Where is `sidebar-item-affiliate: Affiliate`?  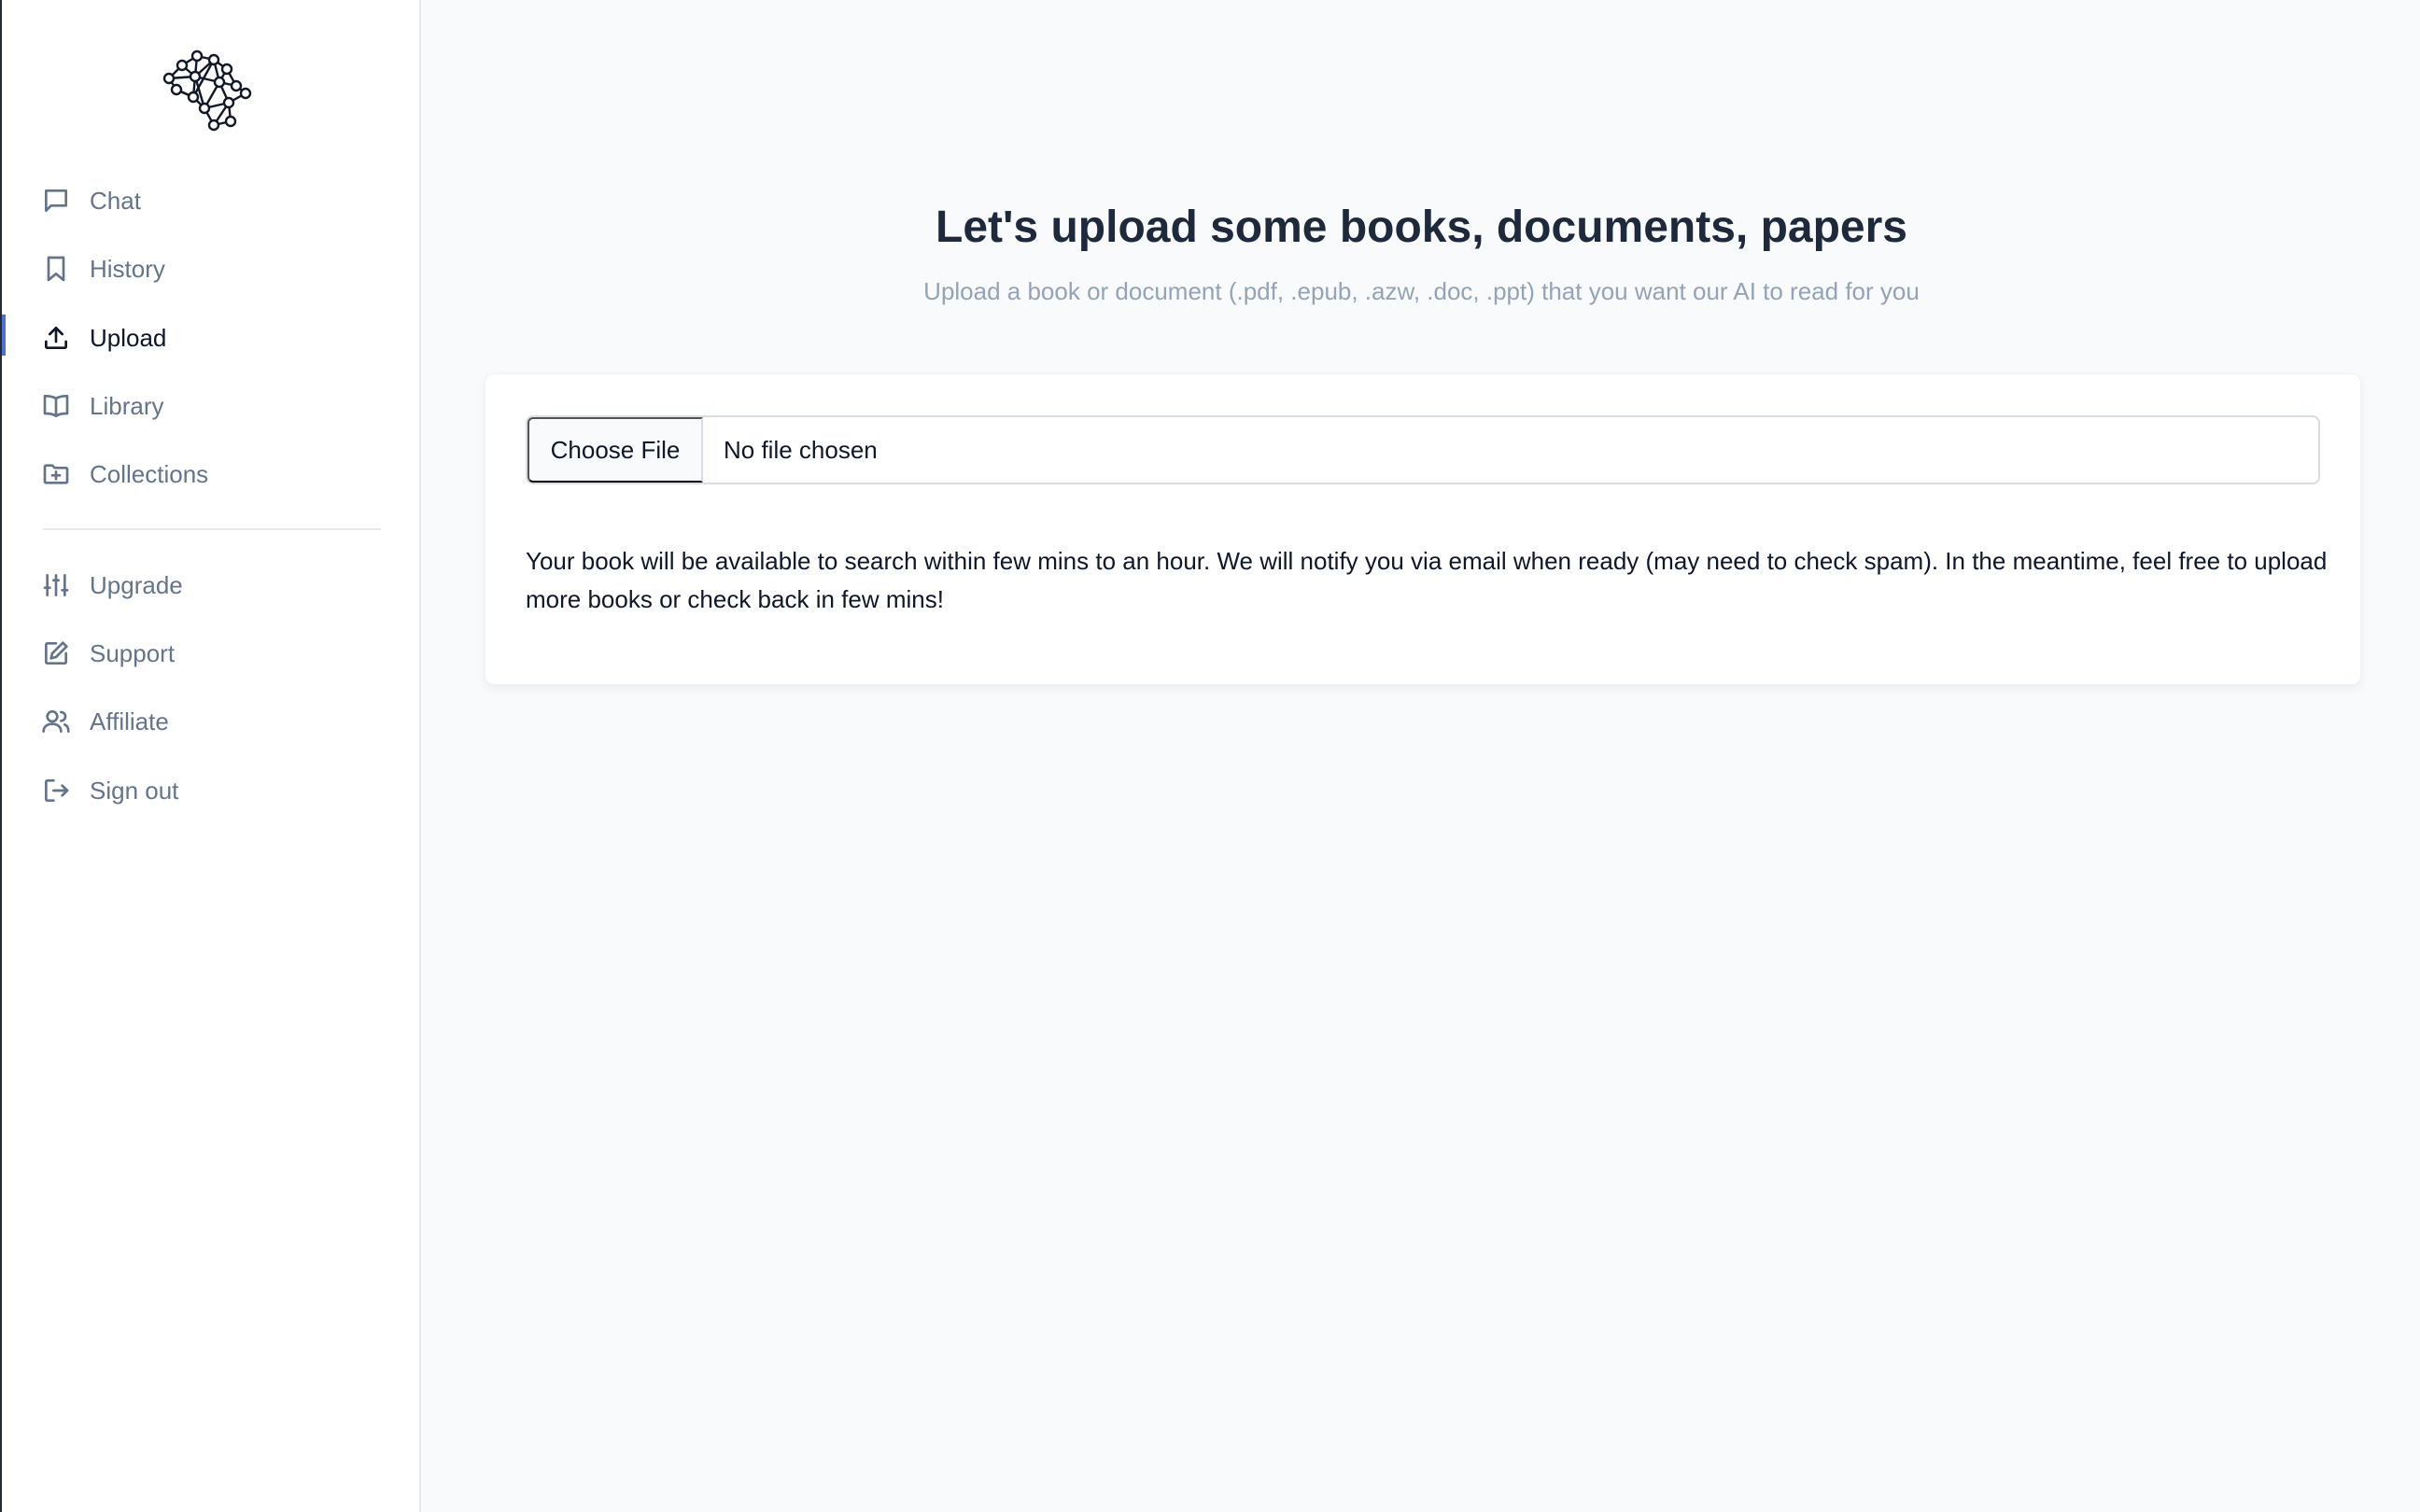
sidebar-item-affiliate: Affiliate is located at coordinates (211, 720).